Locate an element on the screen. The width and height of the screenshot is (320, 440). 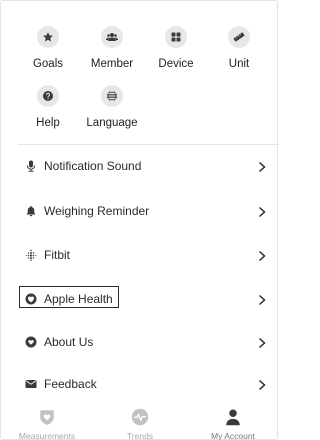
menu-item-label: Fitbit is located at coordinates (57, 255).